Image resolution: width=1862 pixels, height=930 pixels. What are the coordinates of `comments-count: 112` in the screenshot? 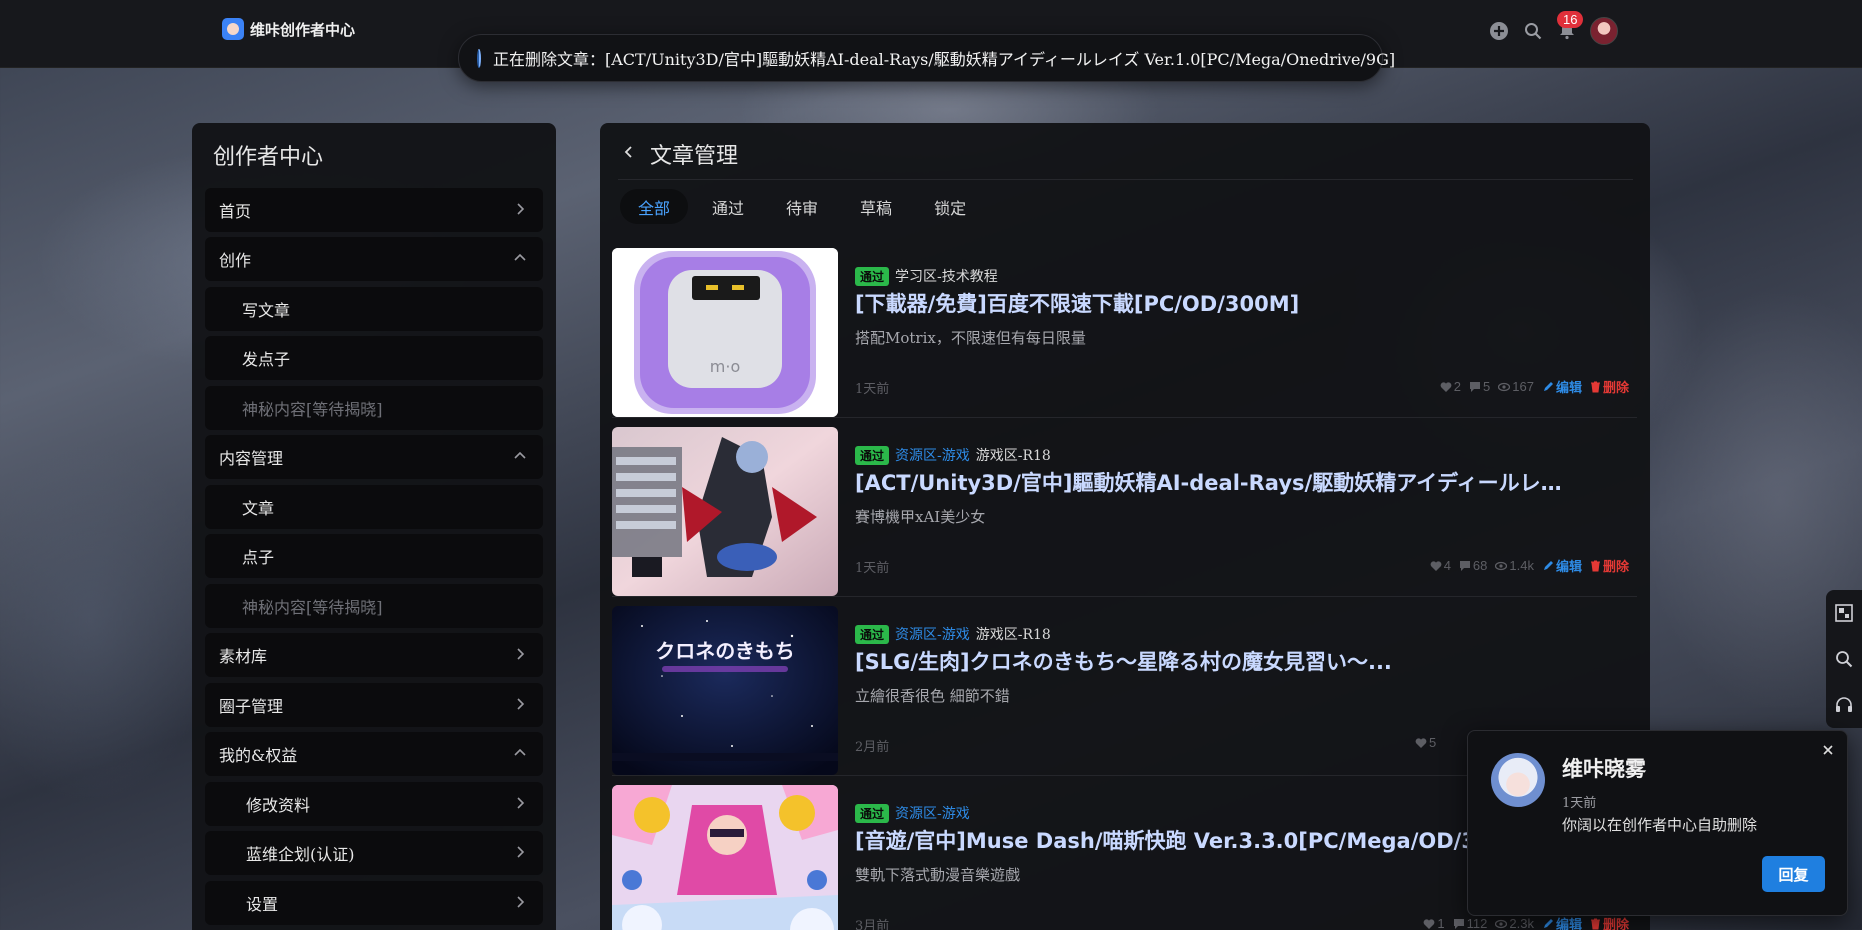 It's located at (1477, 923).